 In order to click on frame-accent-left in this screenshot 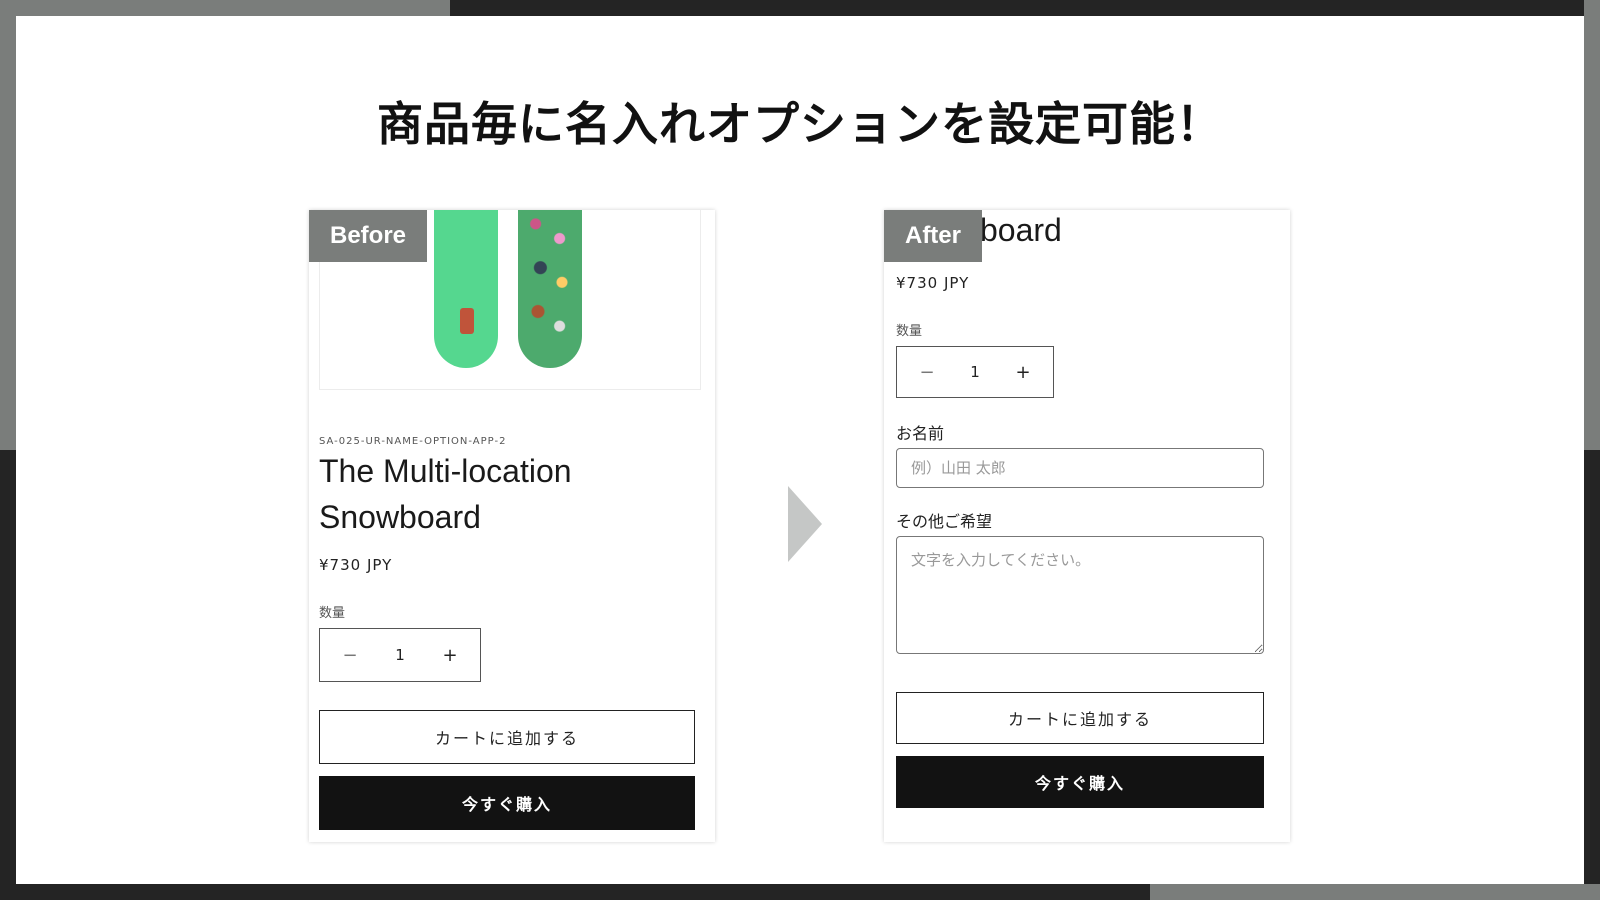, I will do `click(8, 225)`.